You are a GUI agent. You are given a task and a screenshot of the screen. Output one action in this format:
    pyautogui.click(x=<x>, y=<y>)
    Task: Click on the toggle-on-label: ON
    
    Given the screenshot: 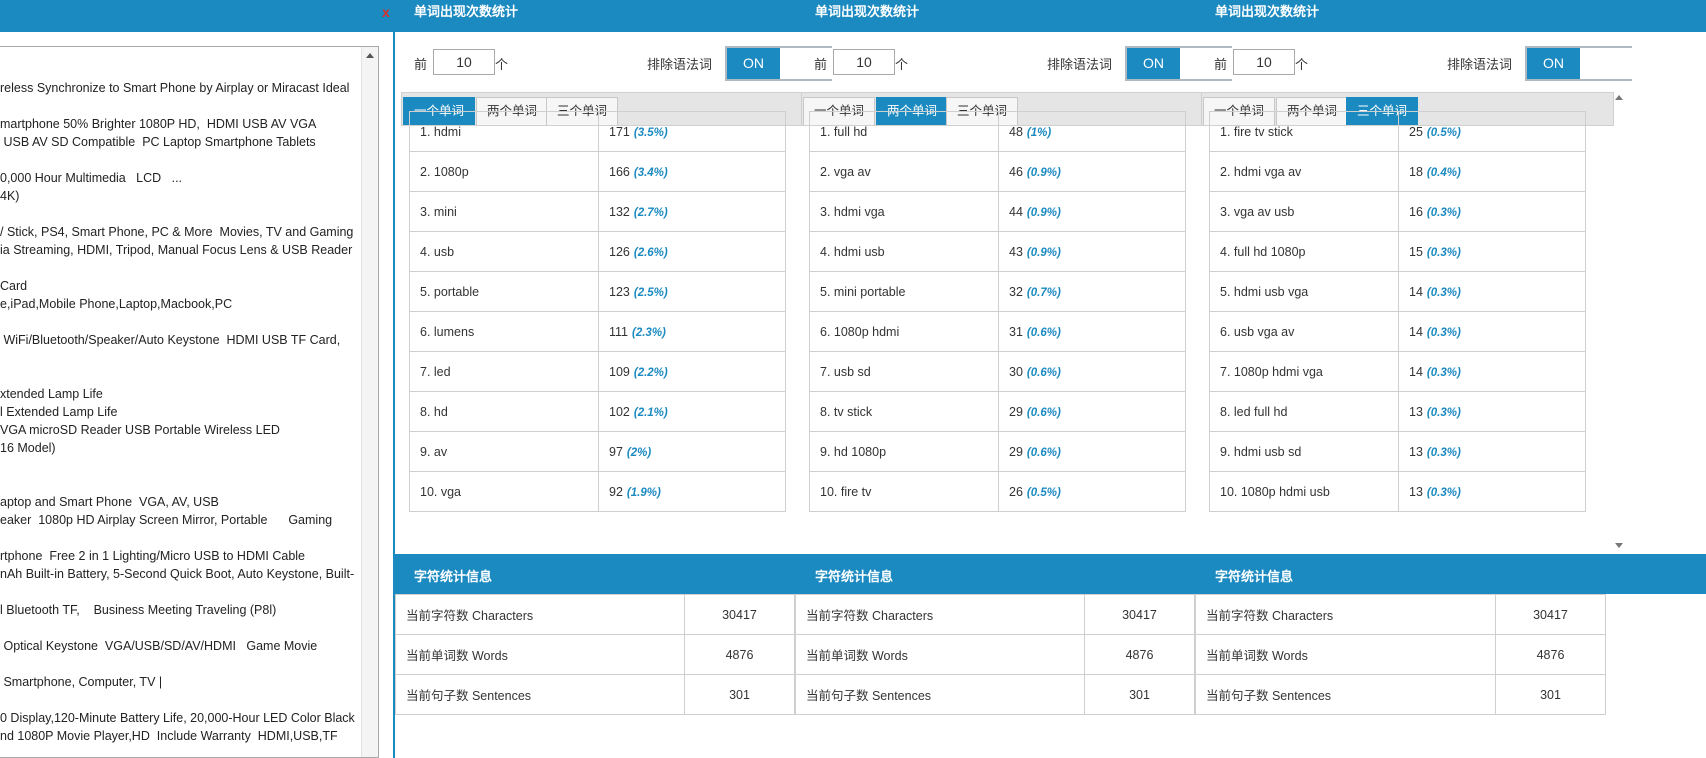 What is the action you would take?
    pyautogui.click(x=1153, y=63)
    